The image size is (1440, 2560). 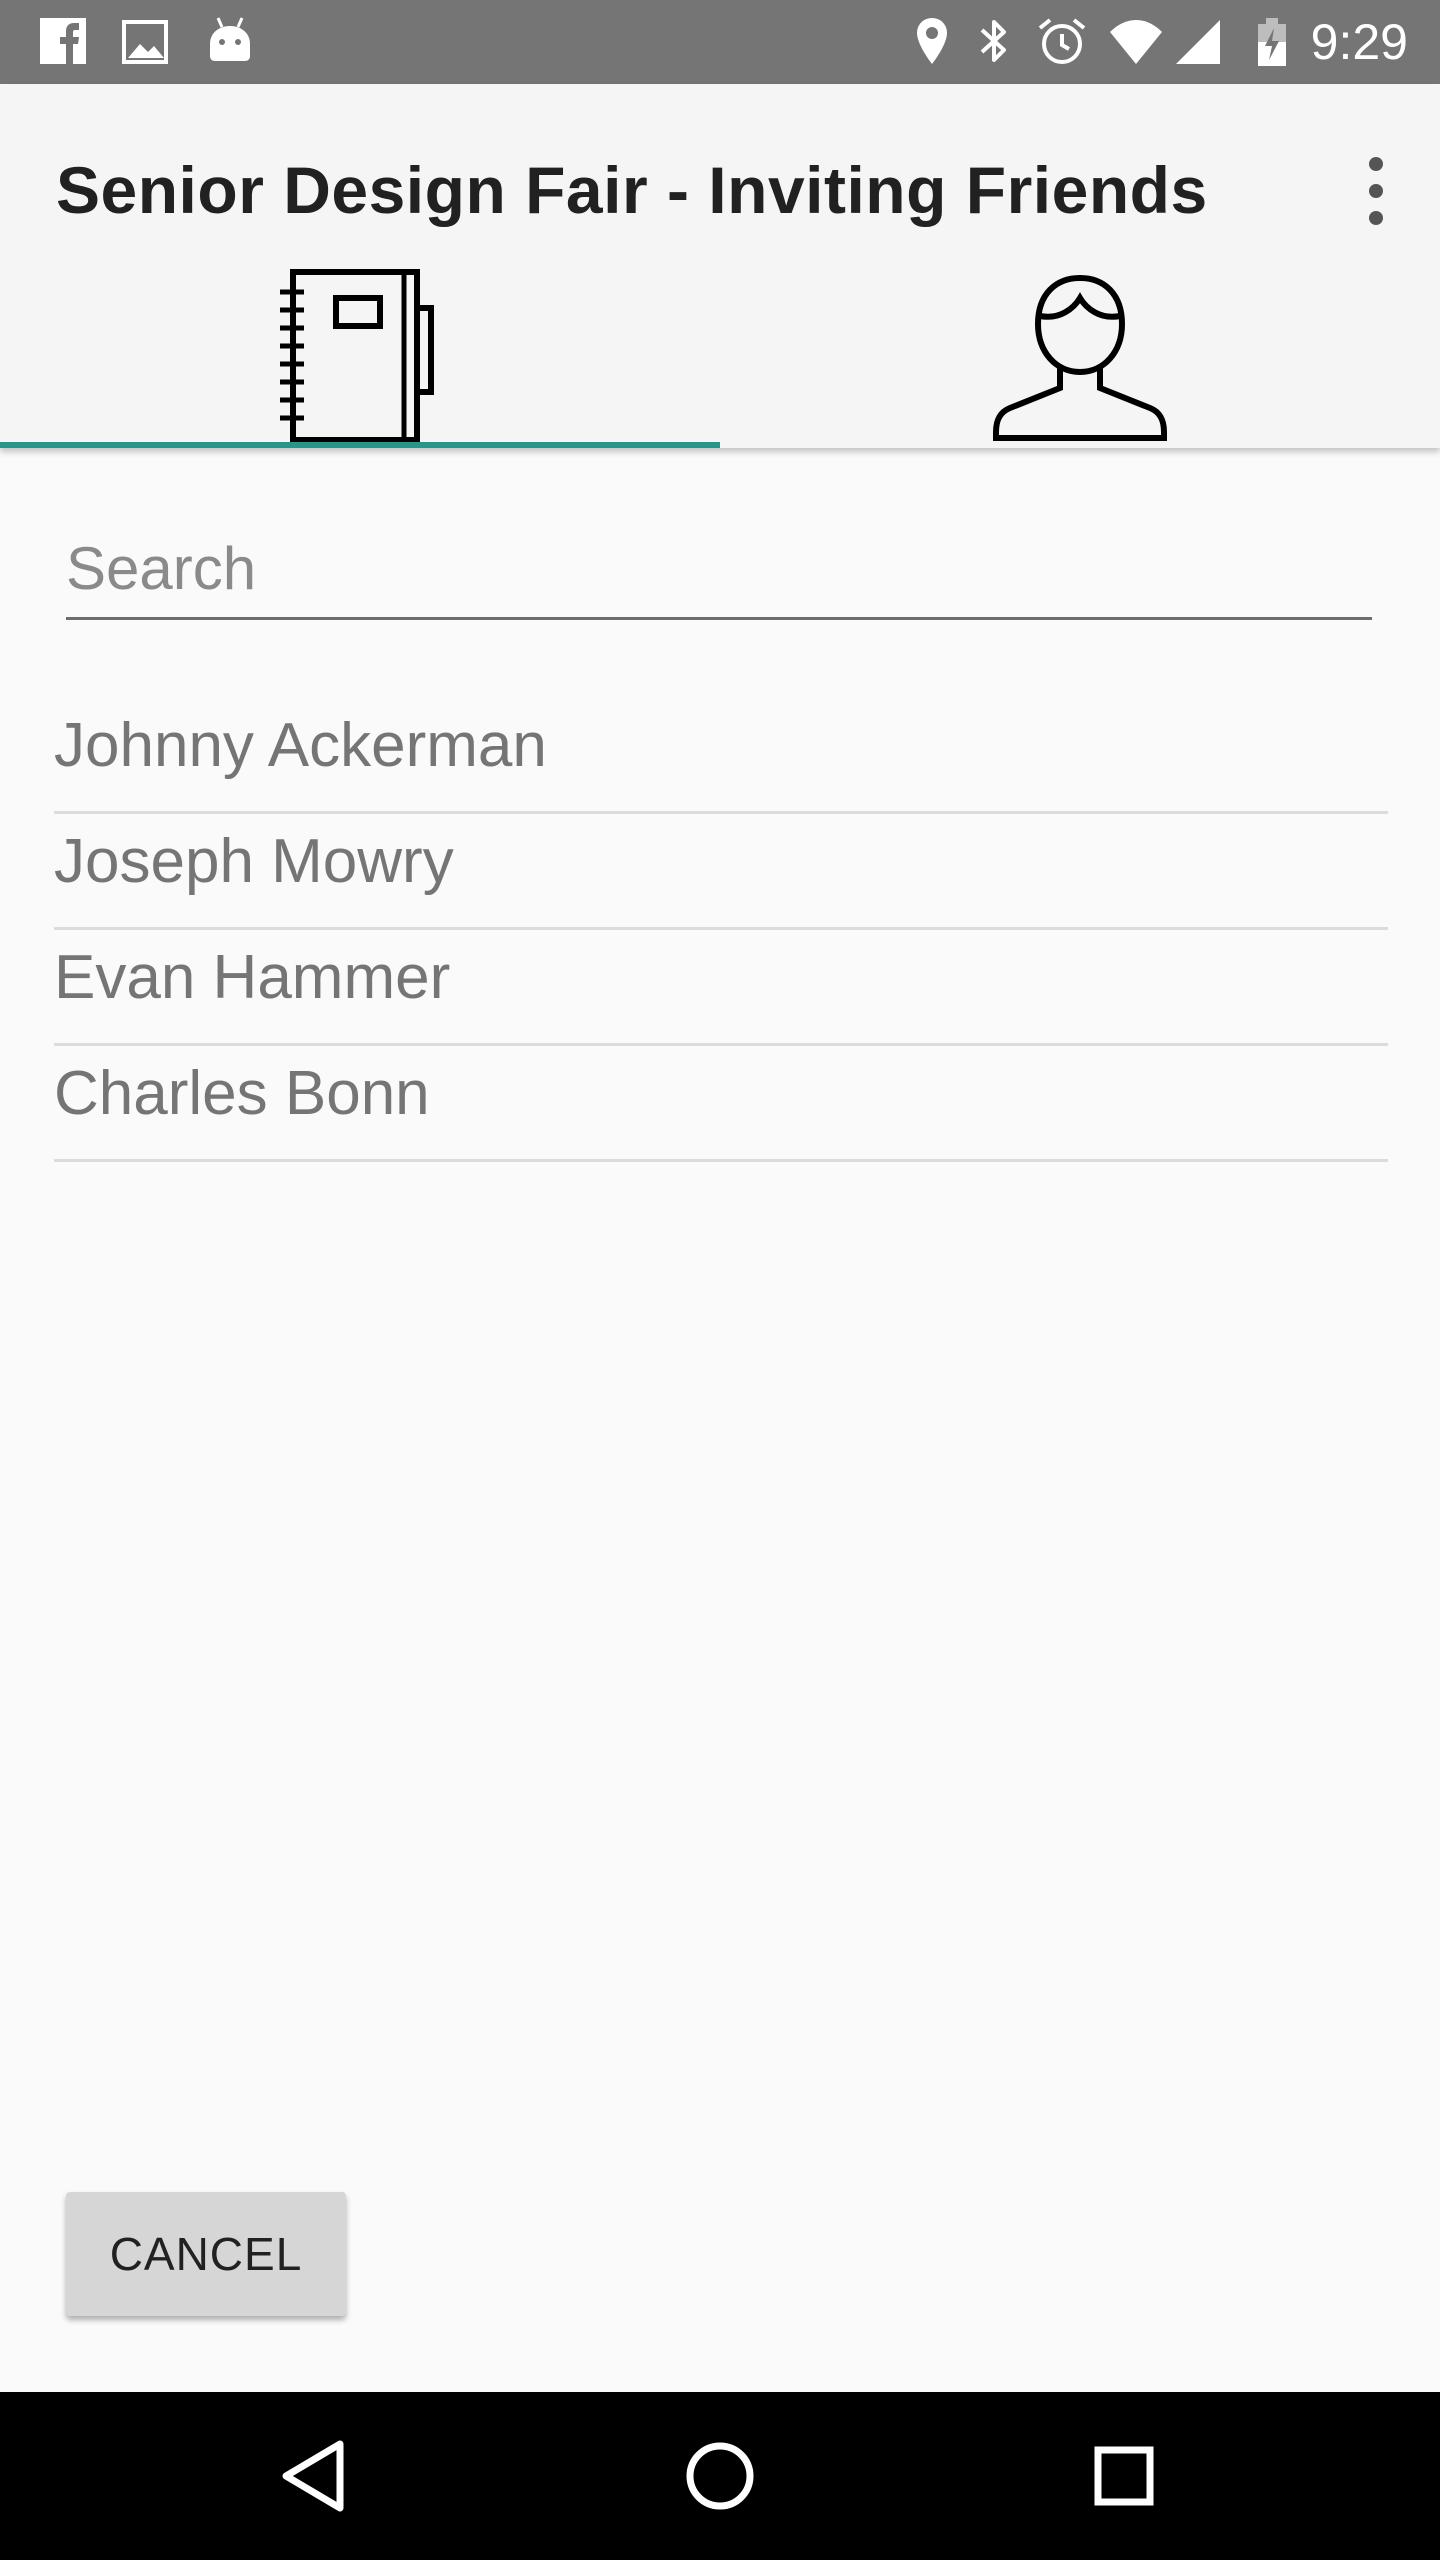 What do you see at coordinates (1198, 42) in the screenshot?
I see `signal-icon` at bounding box center [1198, 42].